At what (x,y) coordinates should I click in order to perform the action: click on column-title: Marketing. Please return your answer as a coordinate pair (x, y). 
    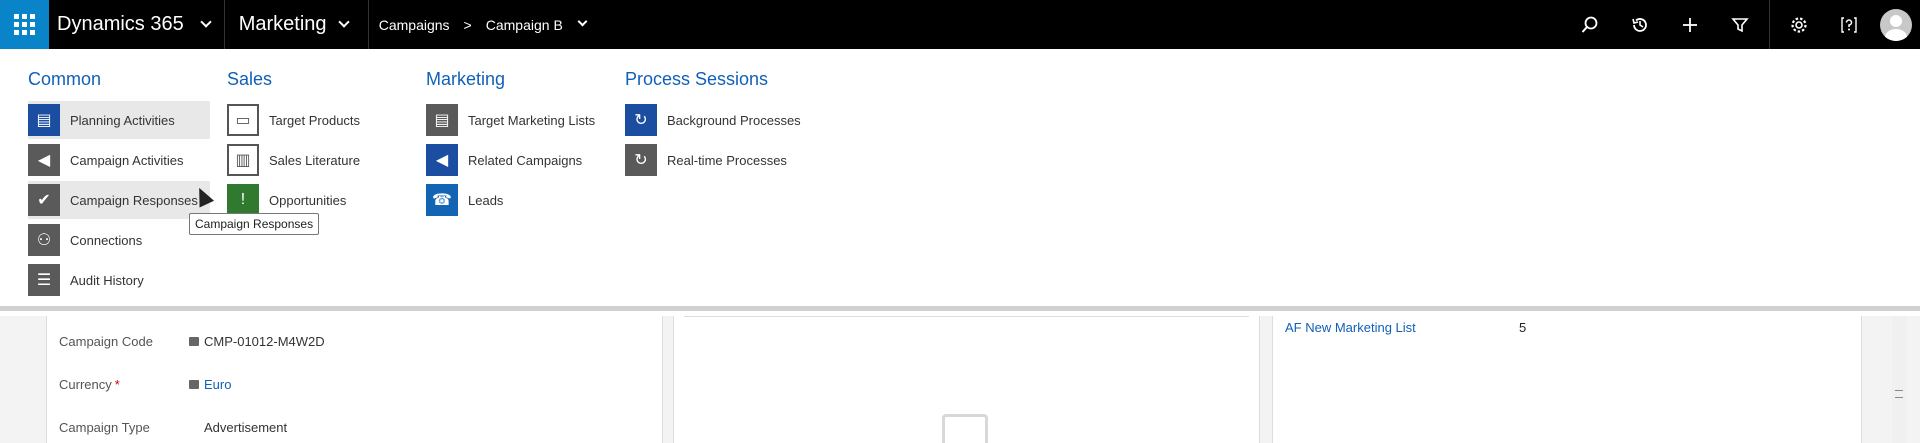
    Looking at the image, I should click on (466, 79).